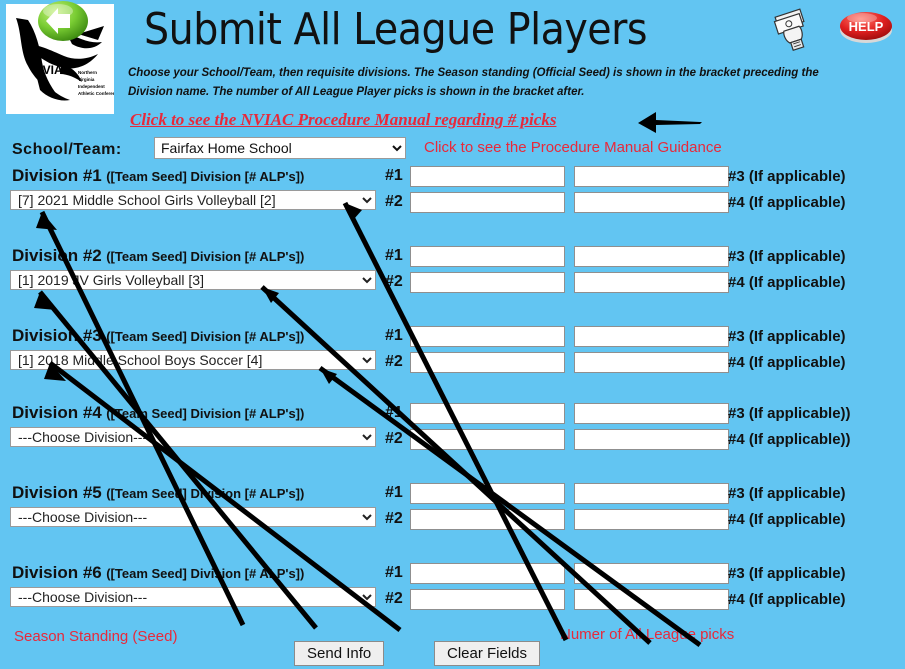  I want to click on division-title: Division #3, so click(57, 335).